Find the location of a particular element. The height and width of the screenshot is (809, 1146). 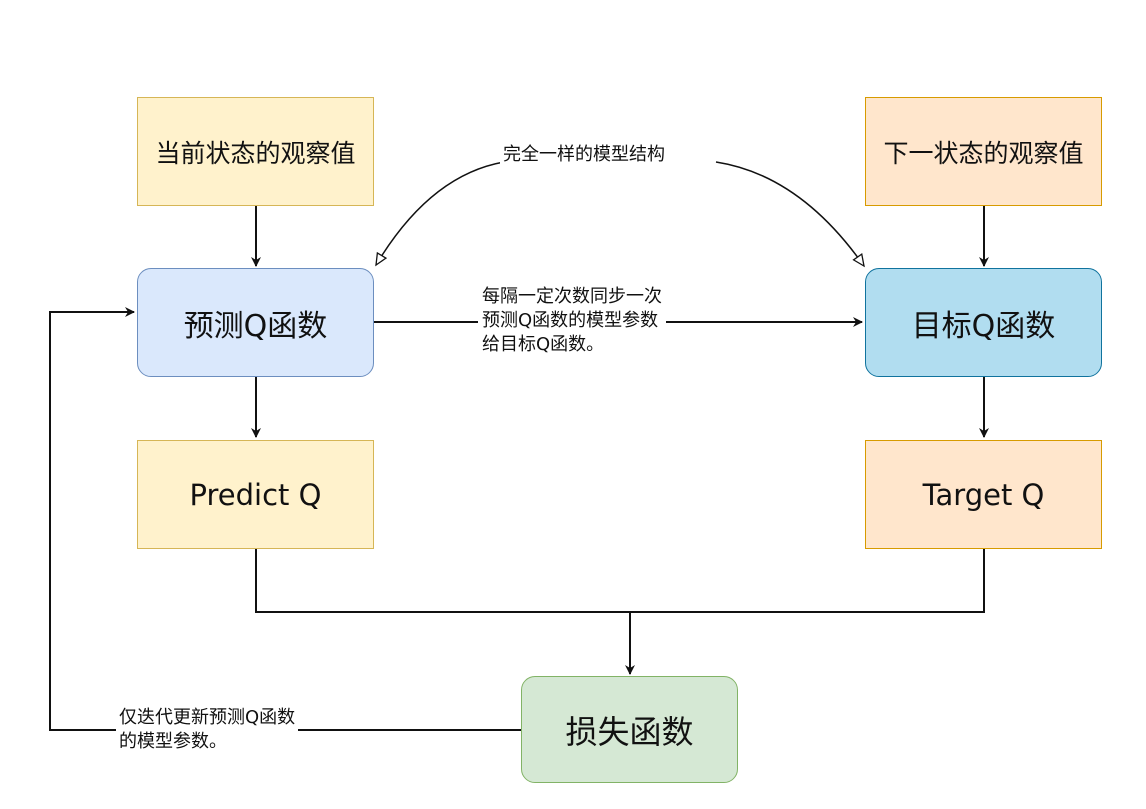

edge-same-structure-right is located at coordinates (790, 214).